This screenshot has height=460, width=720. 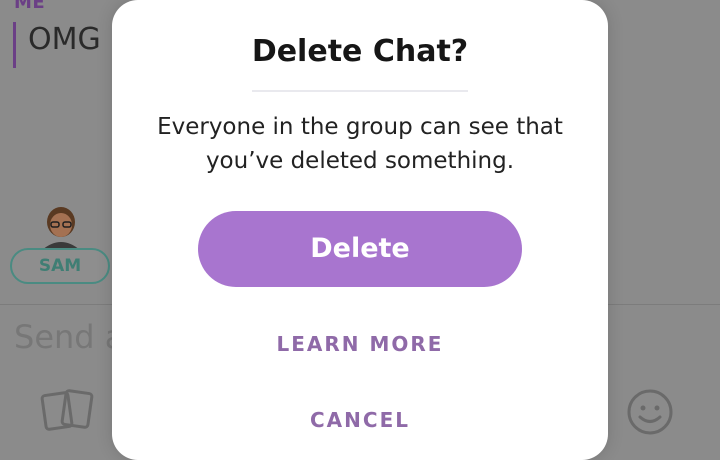 I want to click on dialog-message-line-2: you’ve deleted something., so click(x=360, y=161).